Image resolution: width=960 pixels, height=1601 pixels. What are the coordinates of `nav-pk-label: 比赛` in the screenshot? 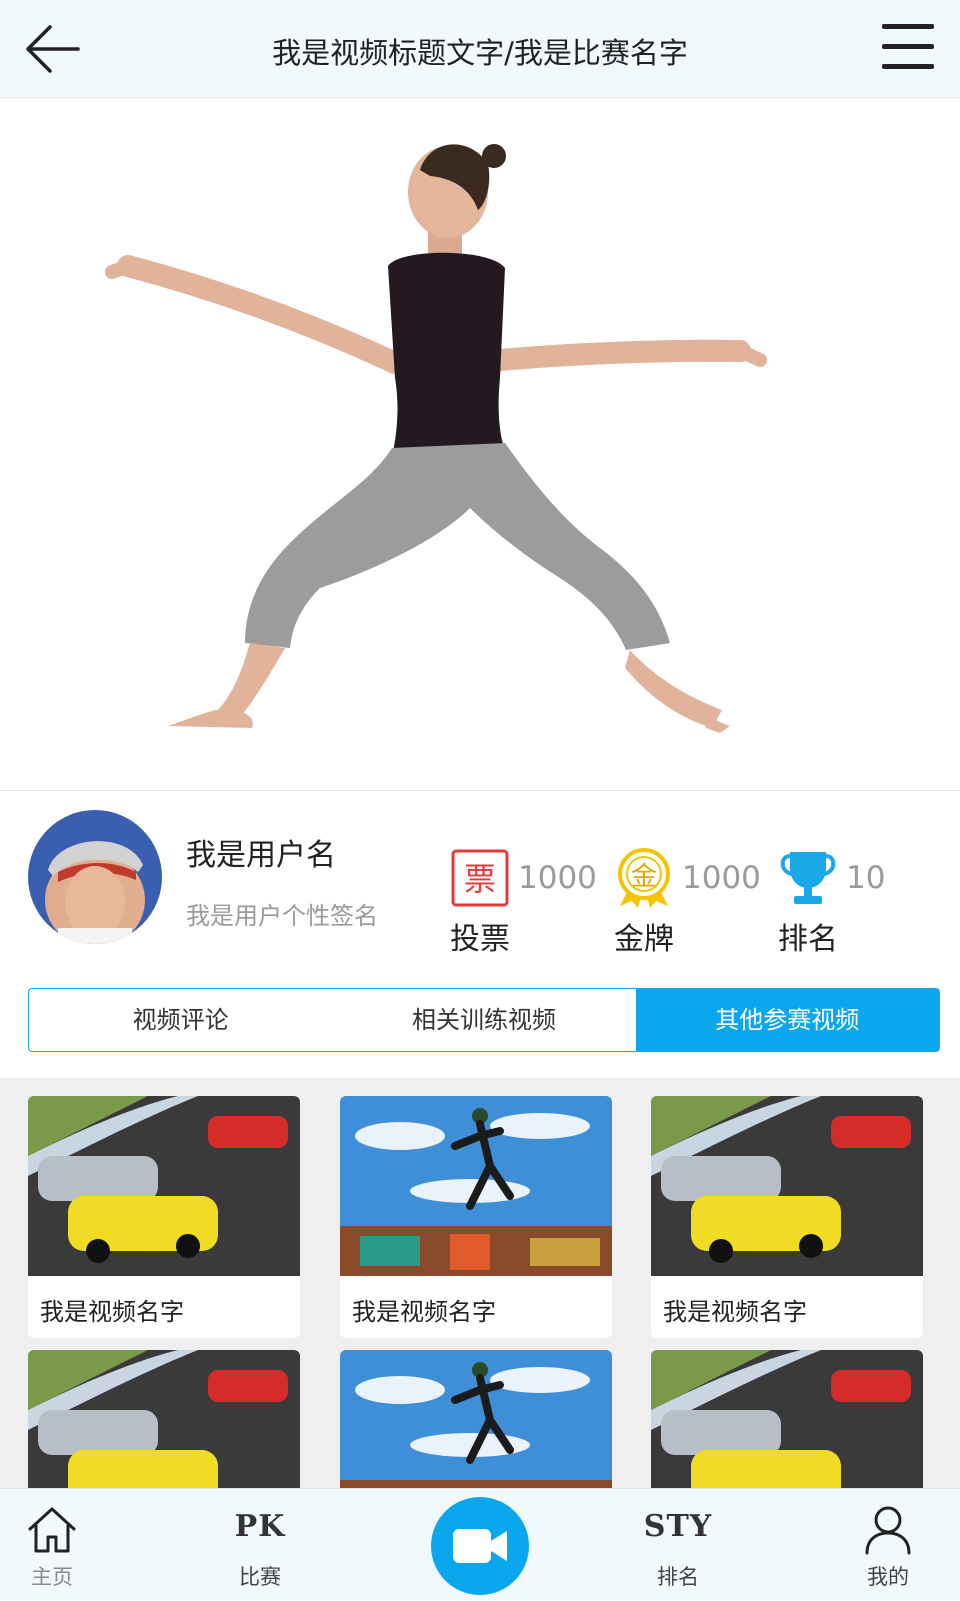 It's located at (260, 1577).